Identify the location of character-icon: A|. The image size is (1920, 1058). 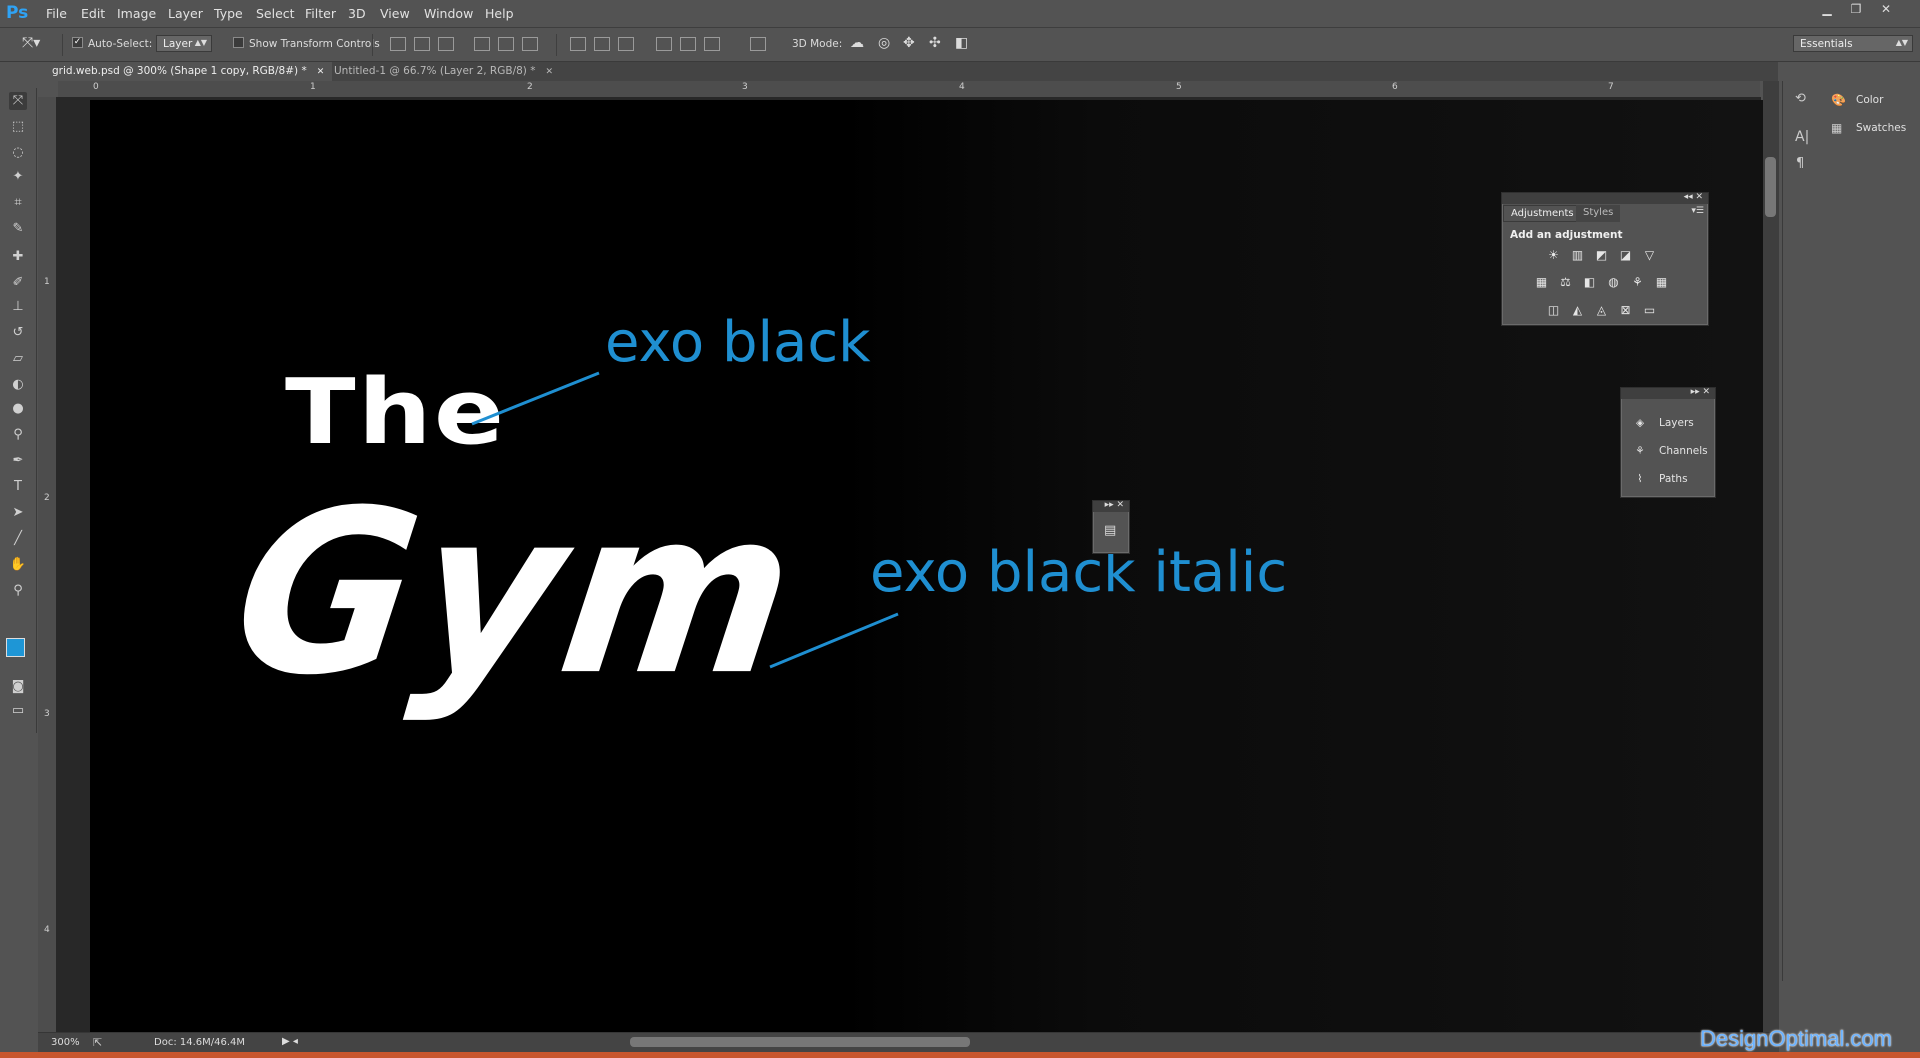
(1802, 137).